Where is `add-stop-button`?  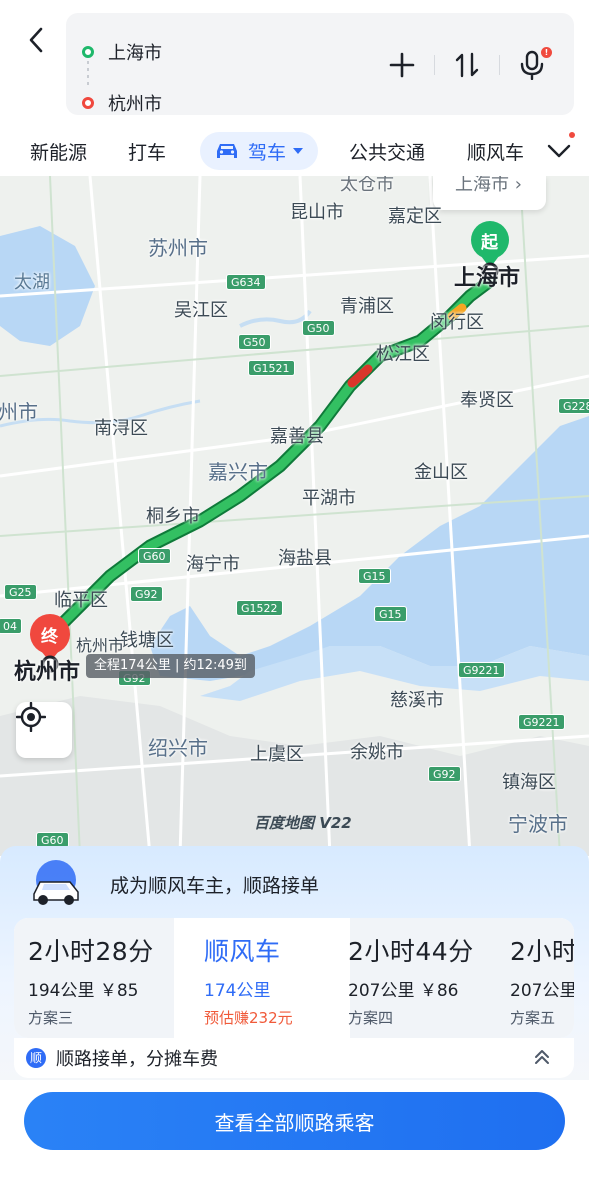 add-stop-button is located at coordinates (402, 65).